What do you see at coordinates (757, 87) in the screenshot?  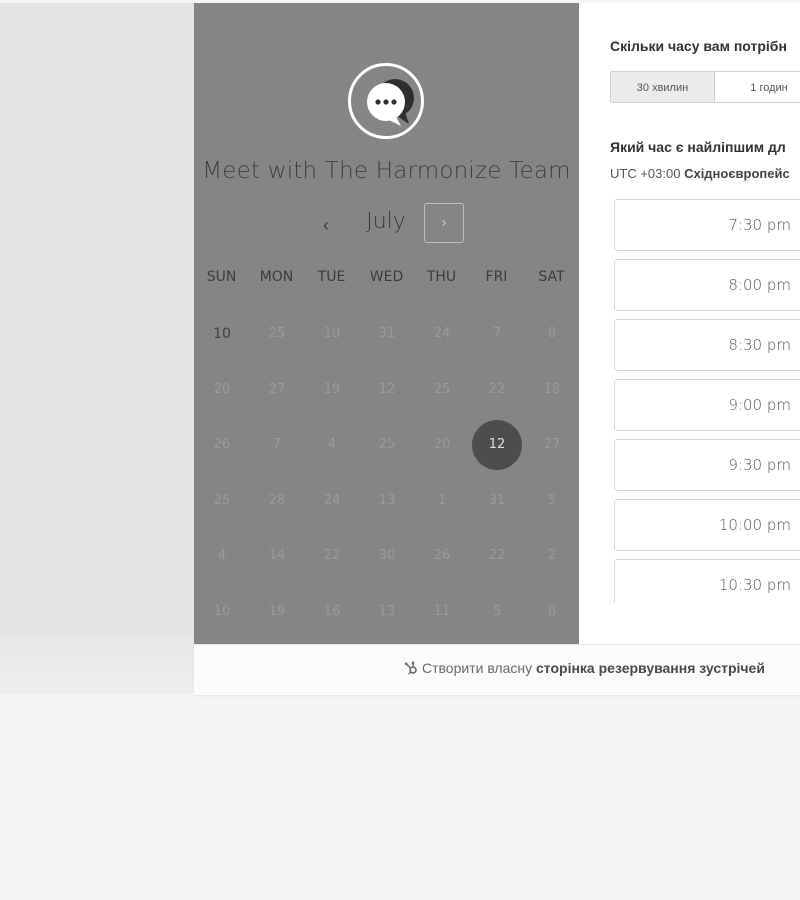 I see `duration-option-1hour: 1 годин` at bounding box center [757, 87].